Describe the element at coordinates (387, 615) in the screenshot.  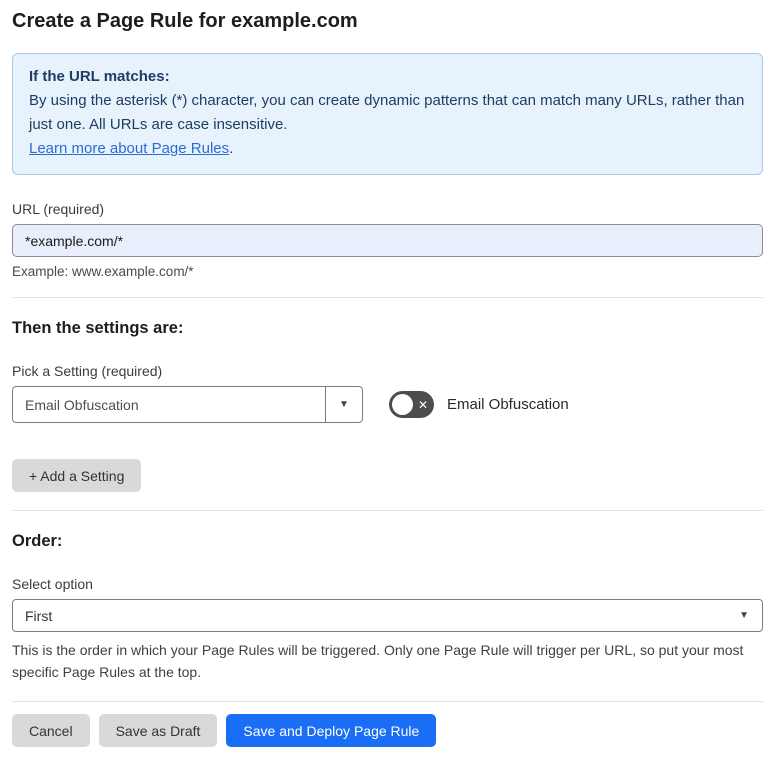
I see `order-select: First ▼` at that location.